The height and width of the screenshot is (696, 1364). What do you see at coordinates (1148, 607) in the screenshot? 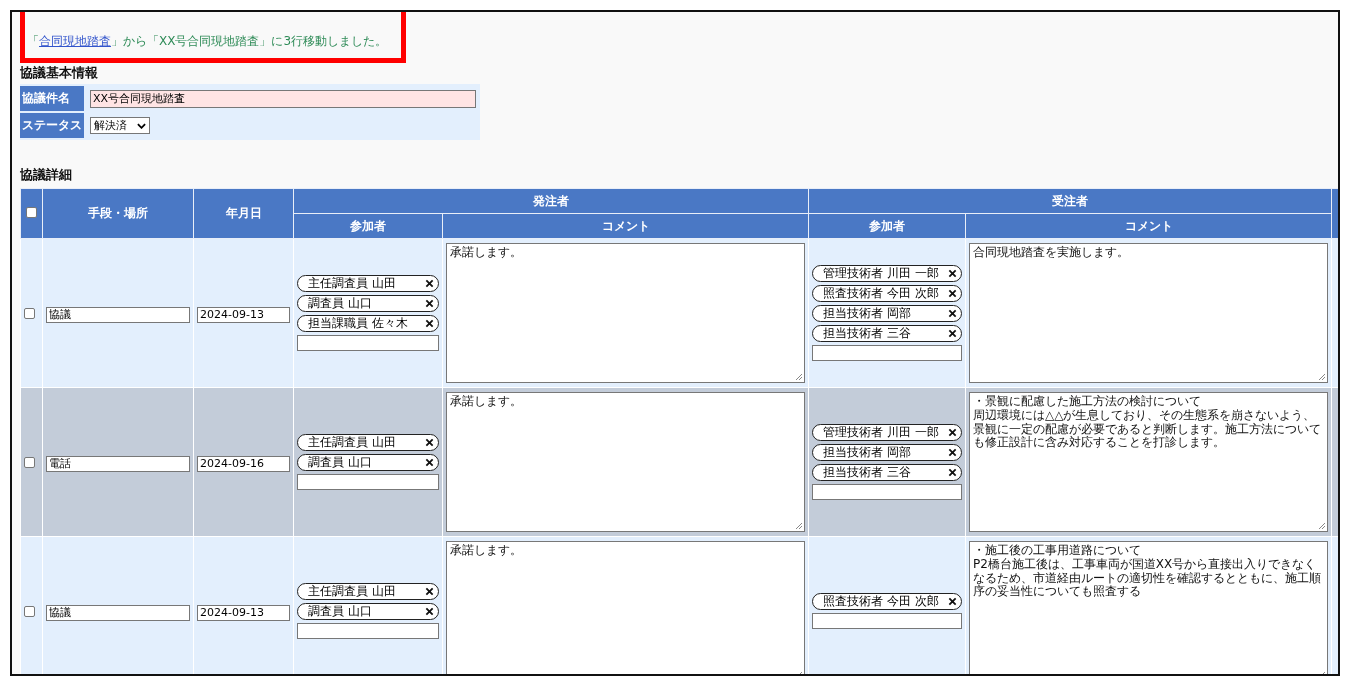
I see `comment-field: ・施工後の工事用道路について P2橋台施工後は、工事車両が国道XX号から直接出入りできなくなるため、市道経由ルートの適切性を確認するとともに、施工順序の妥当性についても照査する` at bounding box center [1148, 607].